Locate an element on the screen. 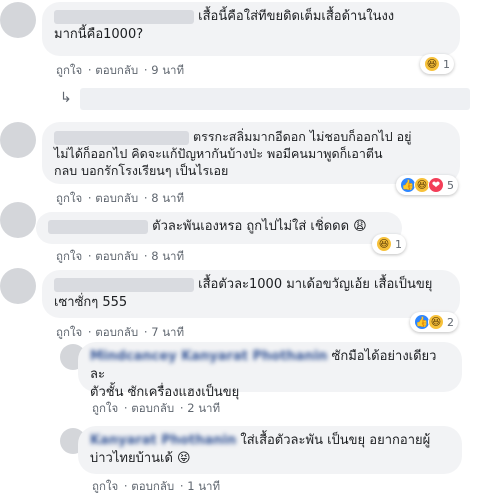  comment-bubble: ตัวละพันเองหรอ ถูกไปไม่ใส่ เชิ่ดดด 😩 is located at coordinates (219, 228).